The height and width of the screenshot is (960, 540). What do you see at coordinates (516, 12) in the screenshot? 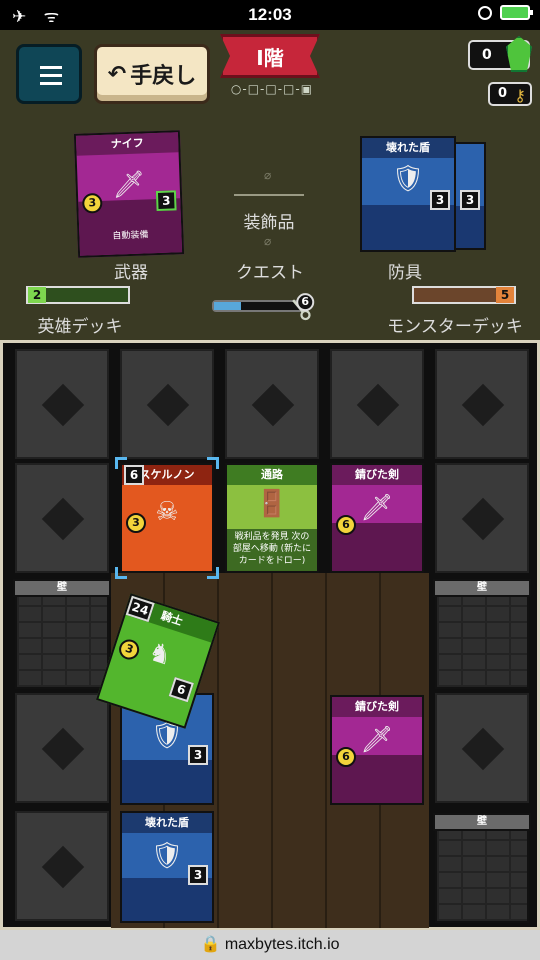
I see `battery-icon` at bounding box center [516, 12].